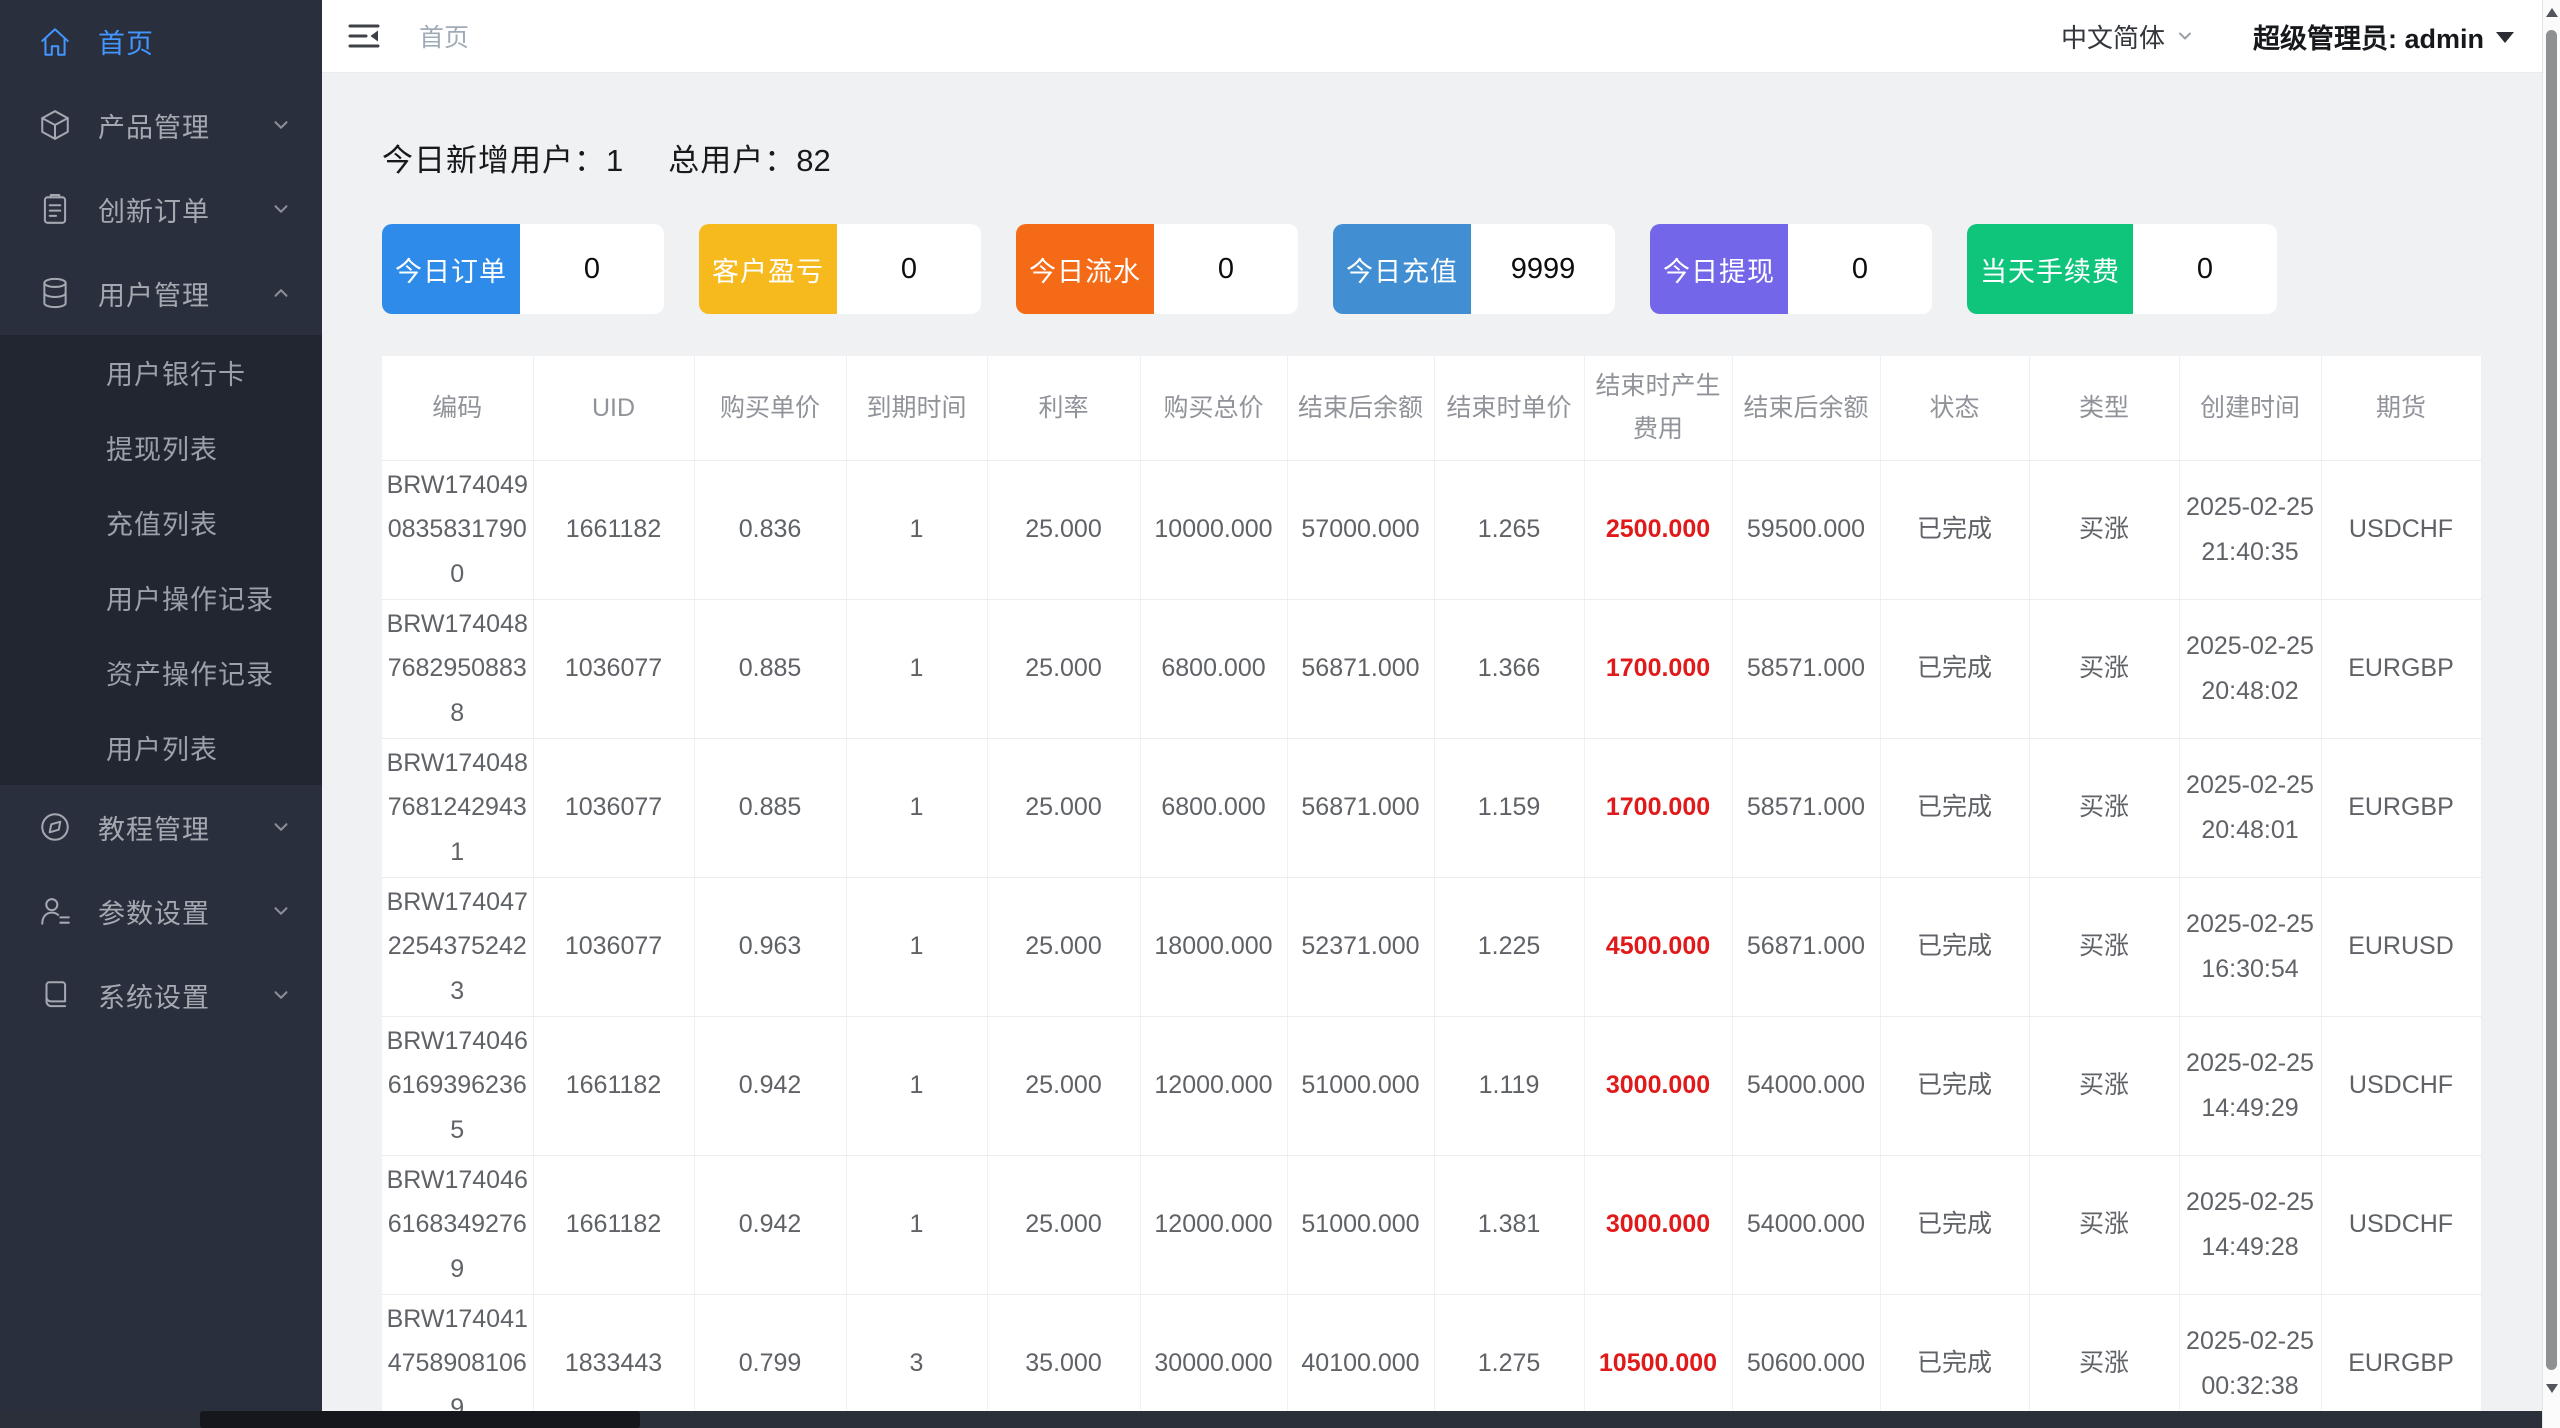  What do you see at coordinates (1658, 1361) in the screenshot?
I see `table-cell: 10500.000` at bounding box center [1658, 1361].